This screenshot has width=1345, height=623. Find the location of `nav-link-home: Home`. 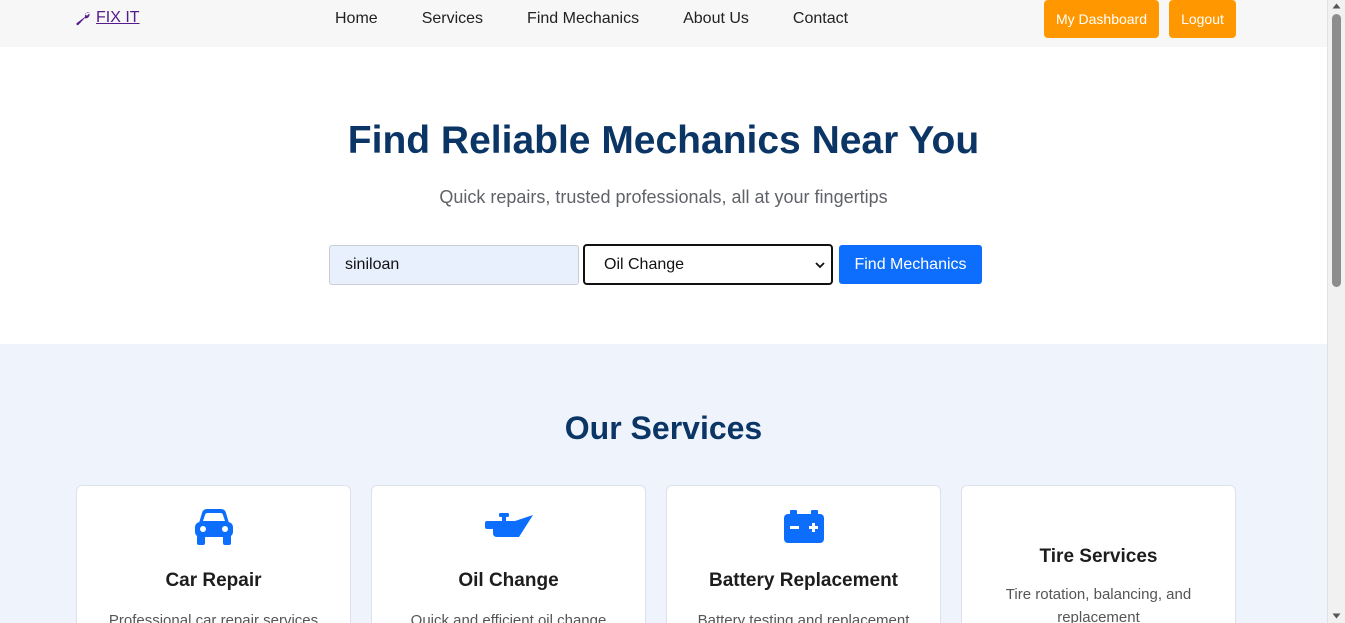

nav-link-home: Home is located at coordinates (356, 19).